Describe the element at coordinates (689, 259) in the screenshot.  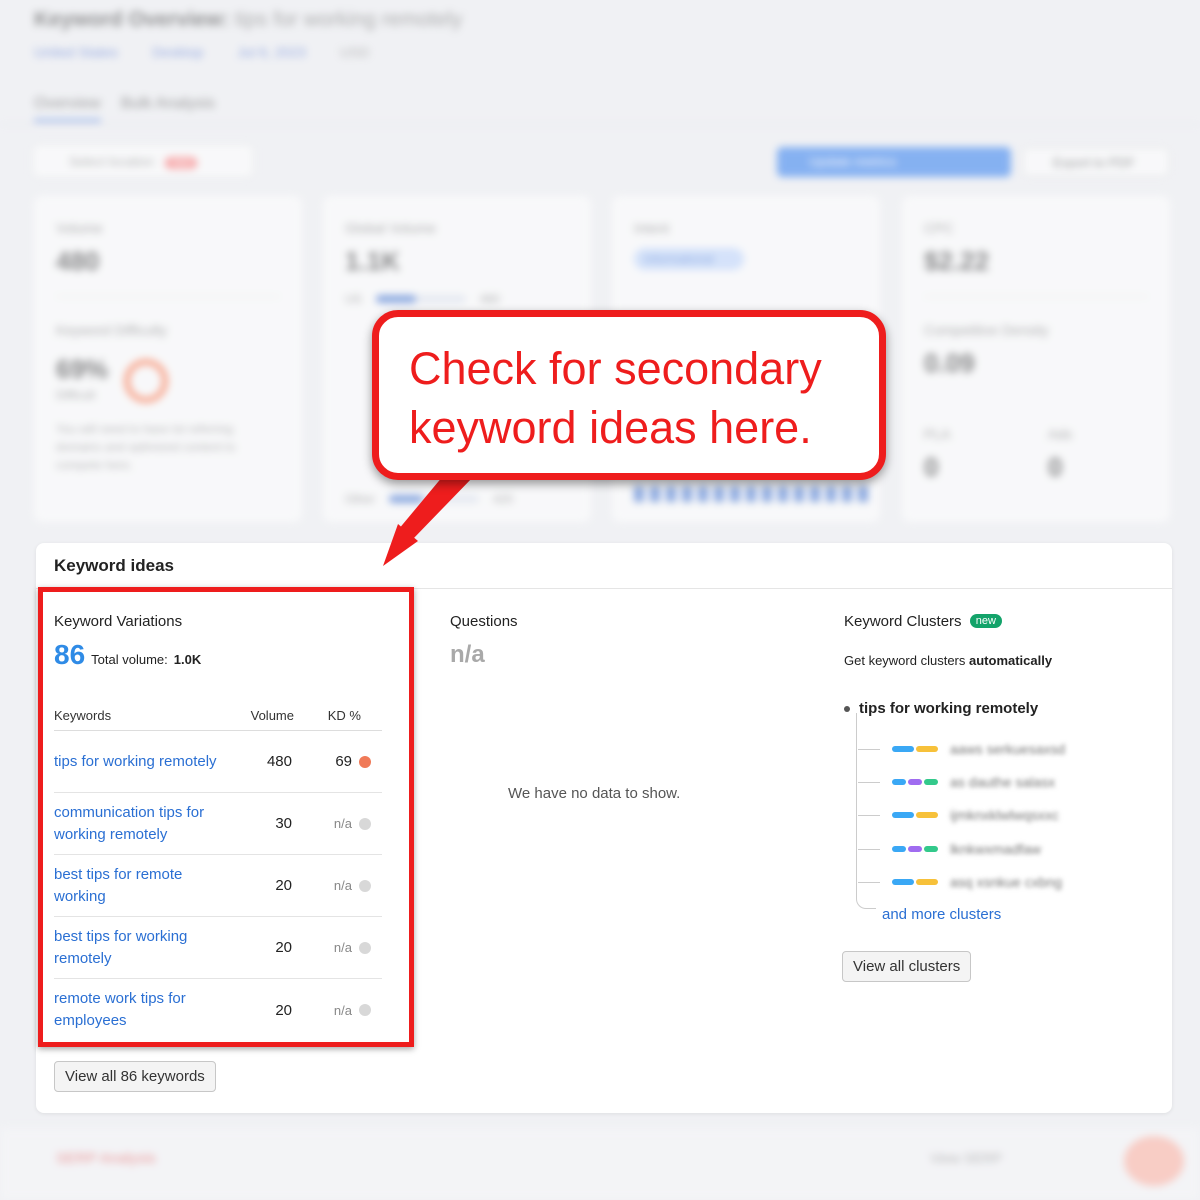
I see `intent-pill: Informational` at that location.